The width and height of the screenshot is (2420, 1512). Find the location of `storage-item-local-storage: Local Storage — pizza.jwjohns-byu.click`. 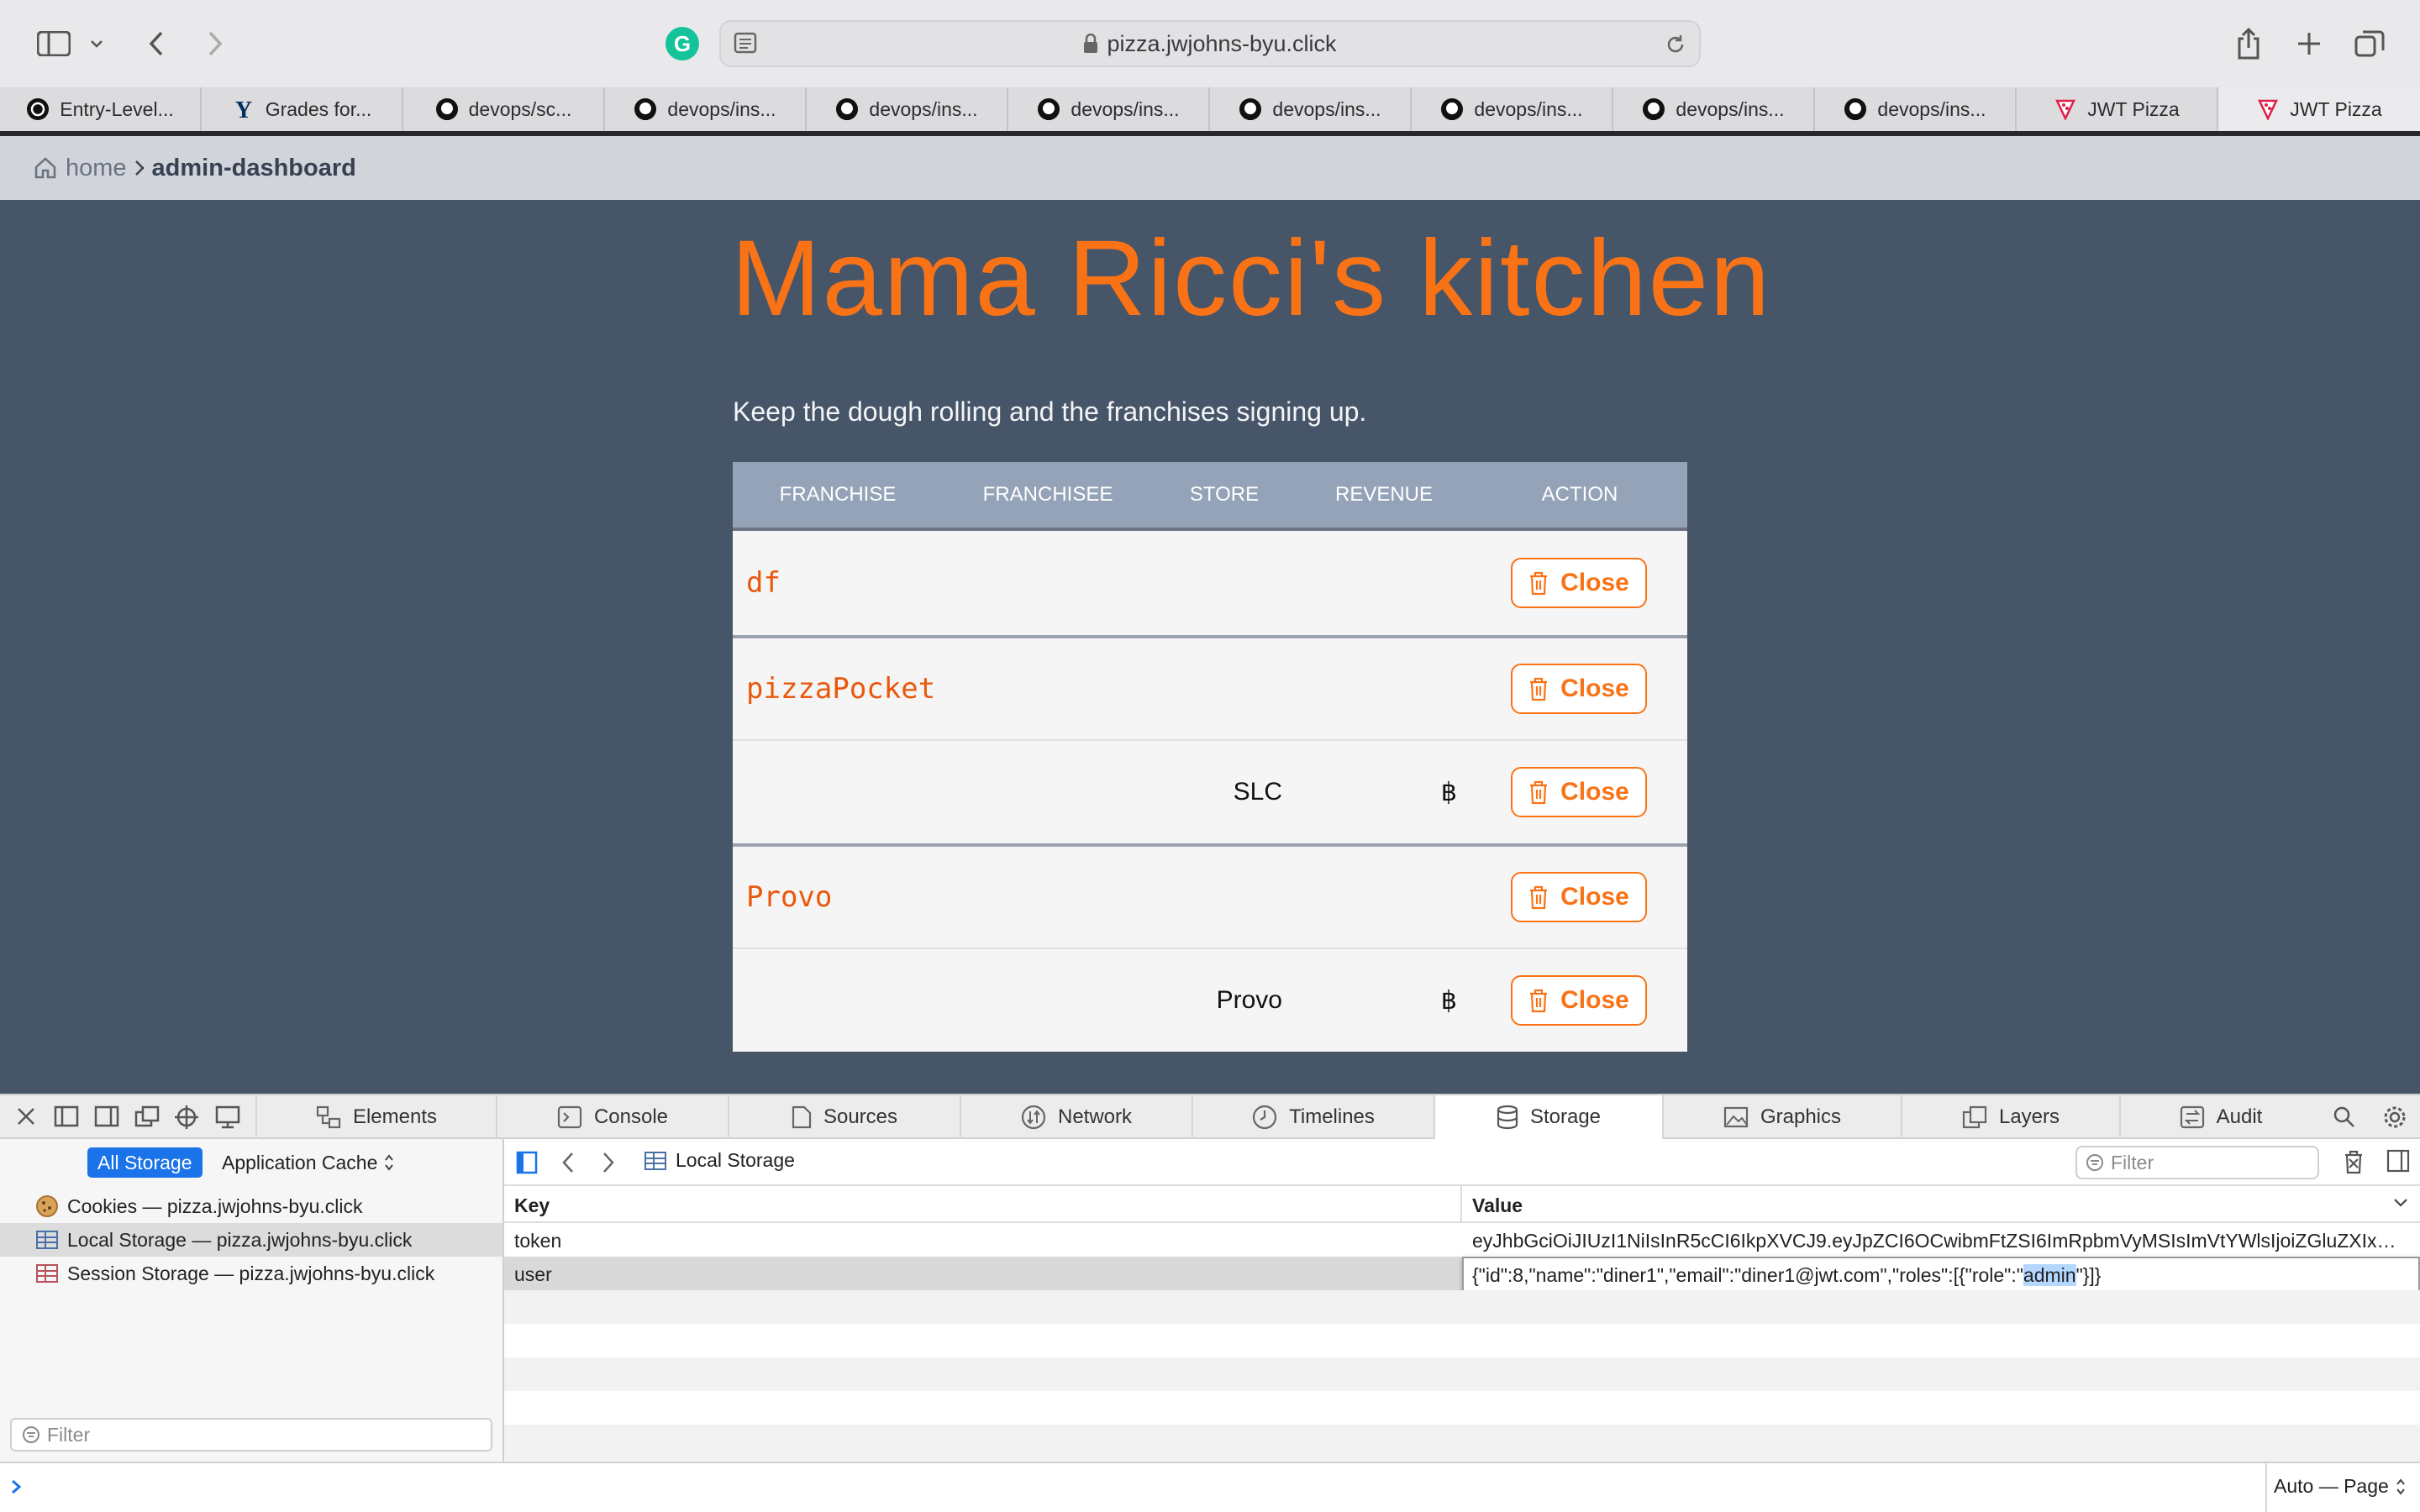

storage-item-local-storage: Local Storage — pizza.jwjohns-byu.click is located at coordinates (251, 1240).